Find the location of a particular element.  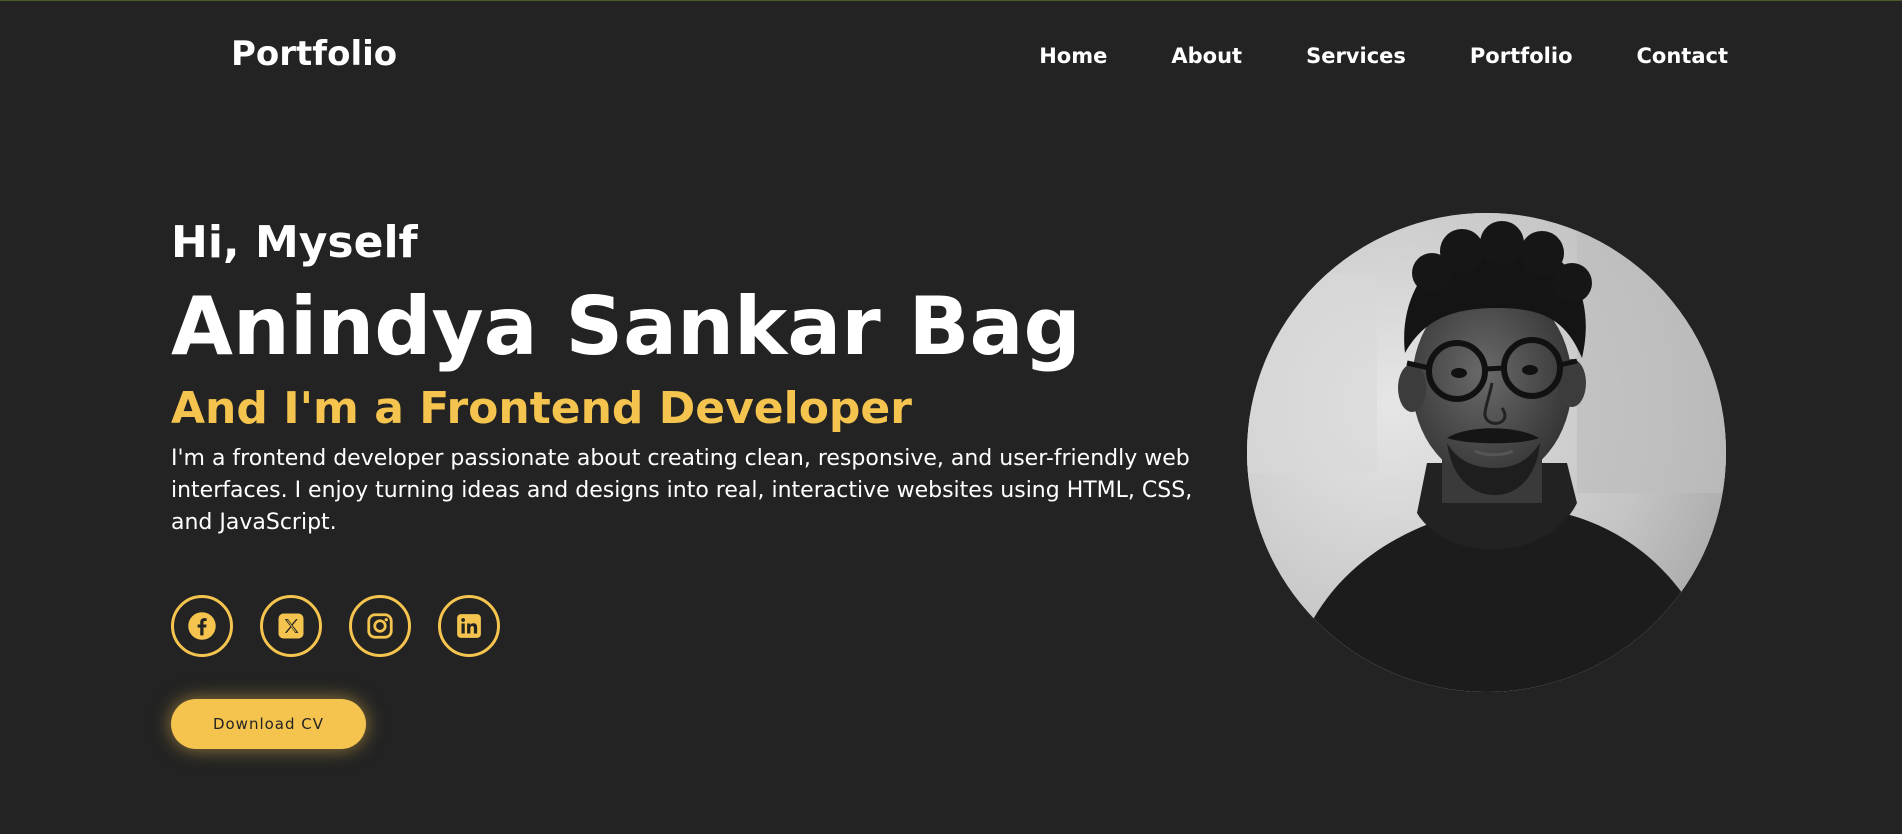

nav-about: About is located at coordinates (1206, 56).